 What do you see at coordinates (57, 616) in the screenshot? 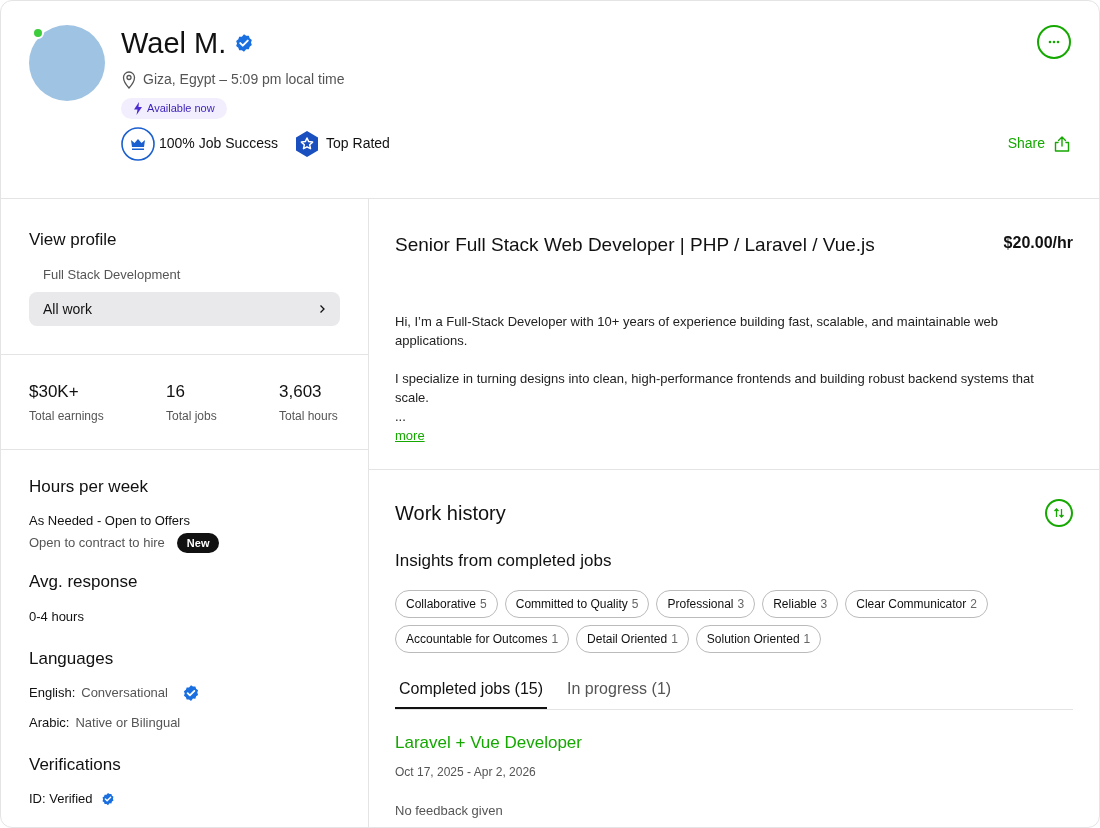
I see `response-value: 0-4 hours` at bounding box center [57, 616].